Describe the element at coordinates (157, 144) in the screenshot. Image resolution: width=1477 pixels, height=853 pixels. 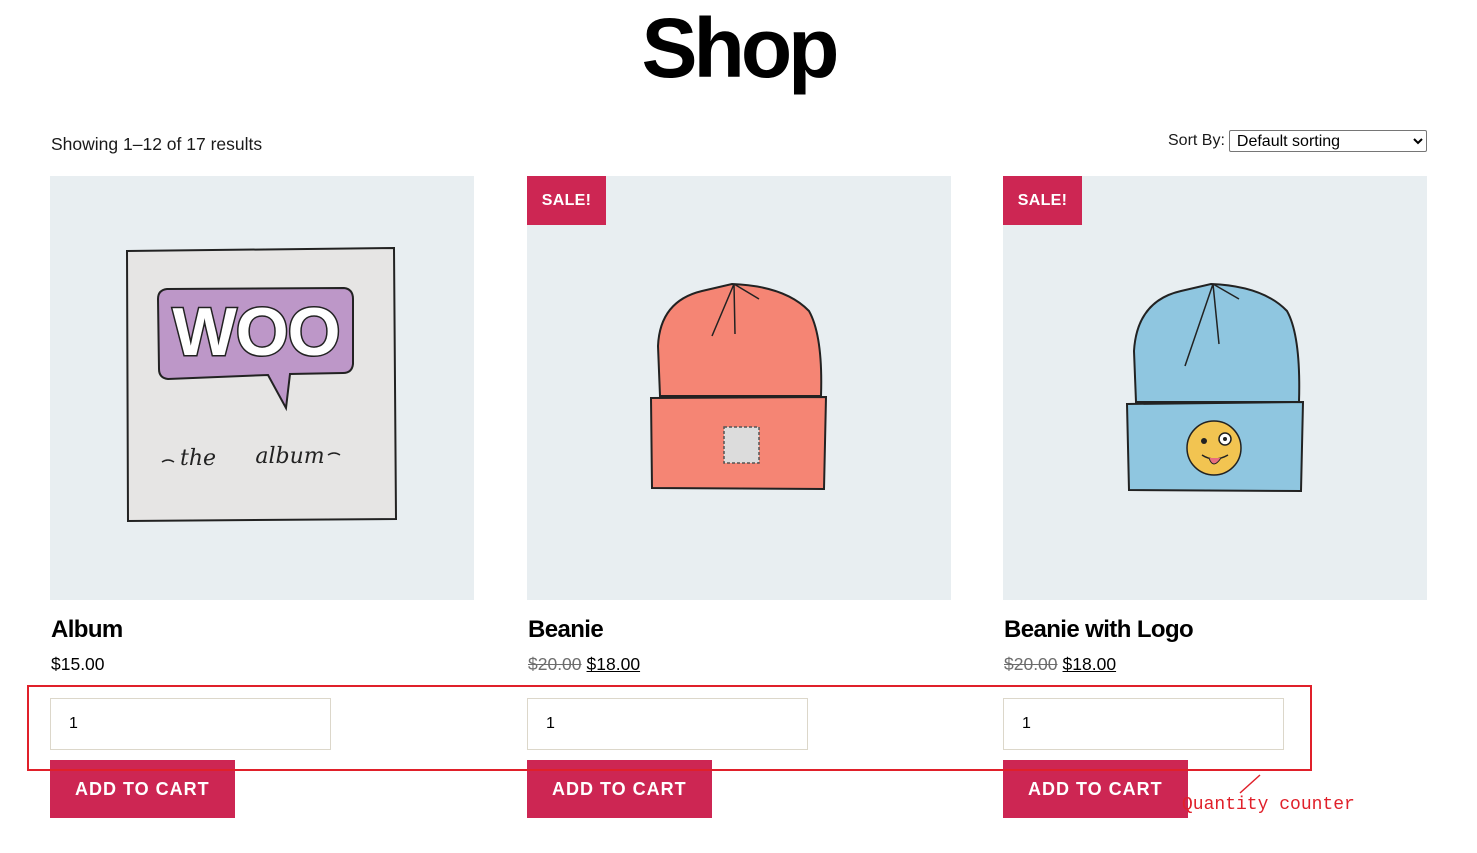
I see `result-count: Showing 1–12 of 17 results` at that location.